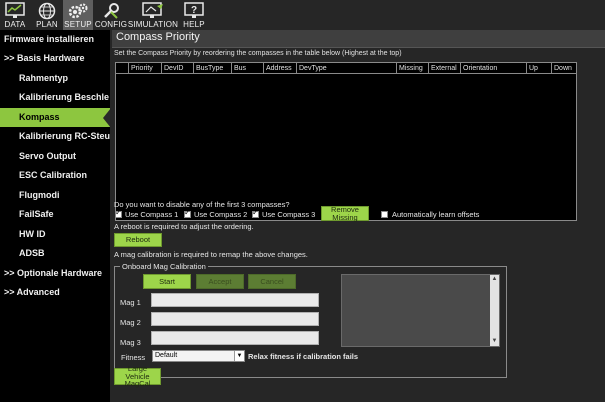 The image size is (605, 402). Describe the element at coordinates (235, 338) in the screenshot. I see `mag3-progress` at that location.